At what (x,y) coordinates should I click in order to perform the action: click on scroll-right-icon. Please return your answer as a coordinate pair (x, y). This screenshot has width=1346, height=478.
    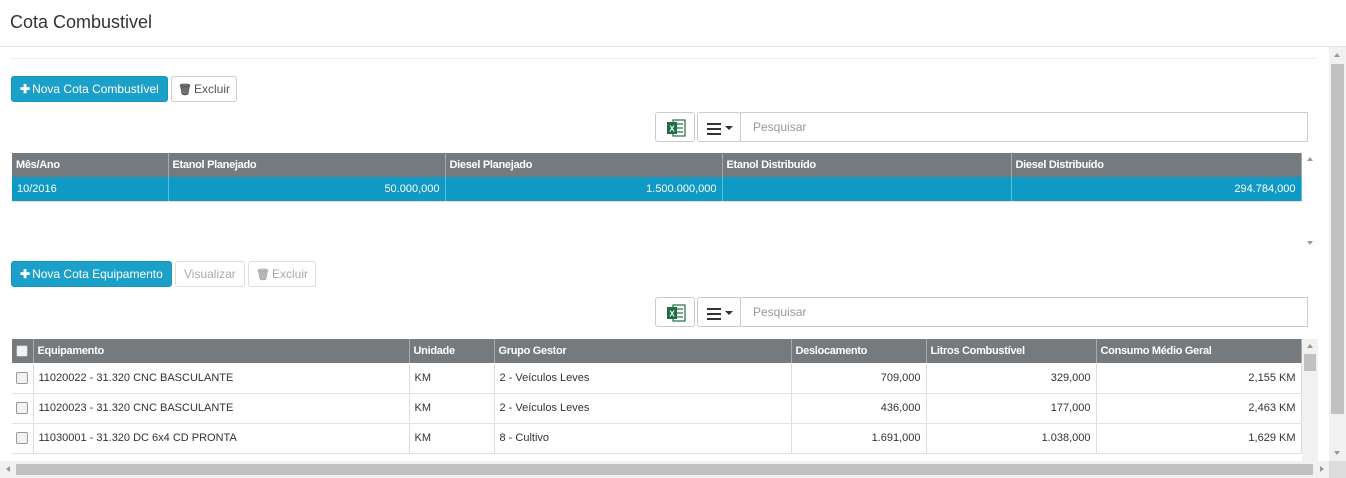
    Looking at the image, I should click on (1322, 469).